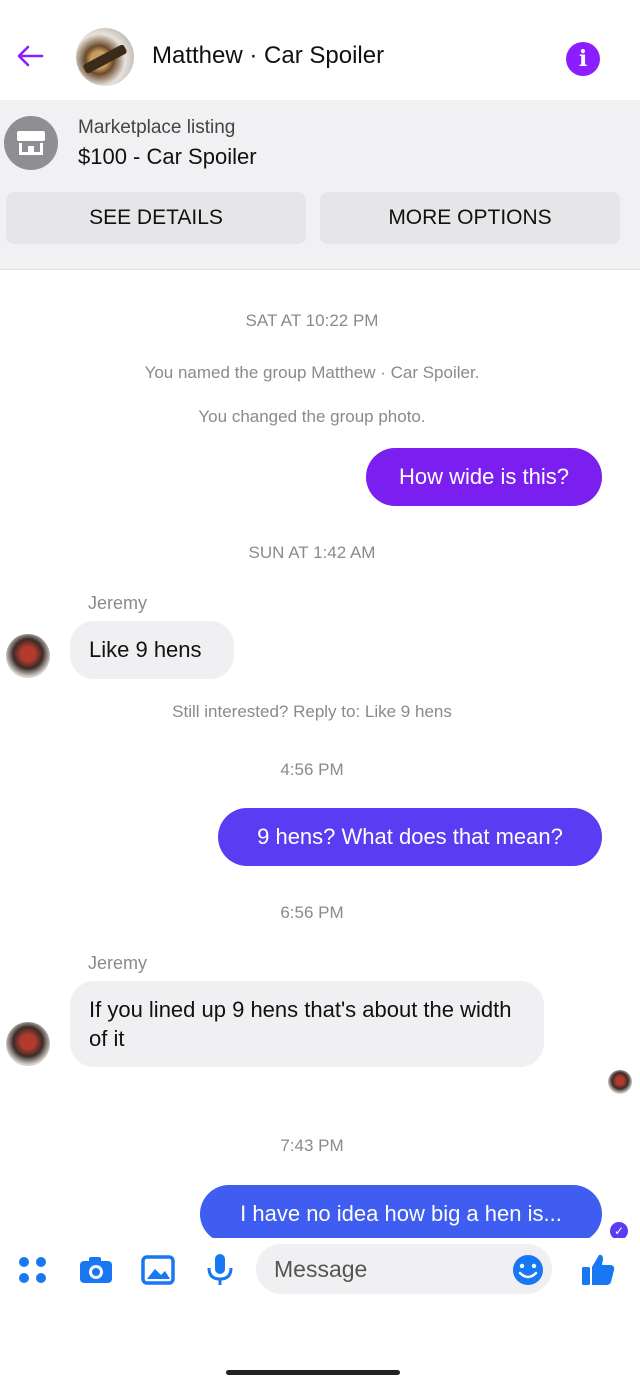 The image size is (640, 1381). Describe the element at coordinates (96, 1270) in the screenshot. I see `camera-icon` at that location.